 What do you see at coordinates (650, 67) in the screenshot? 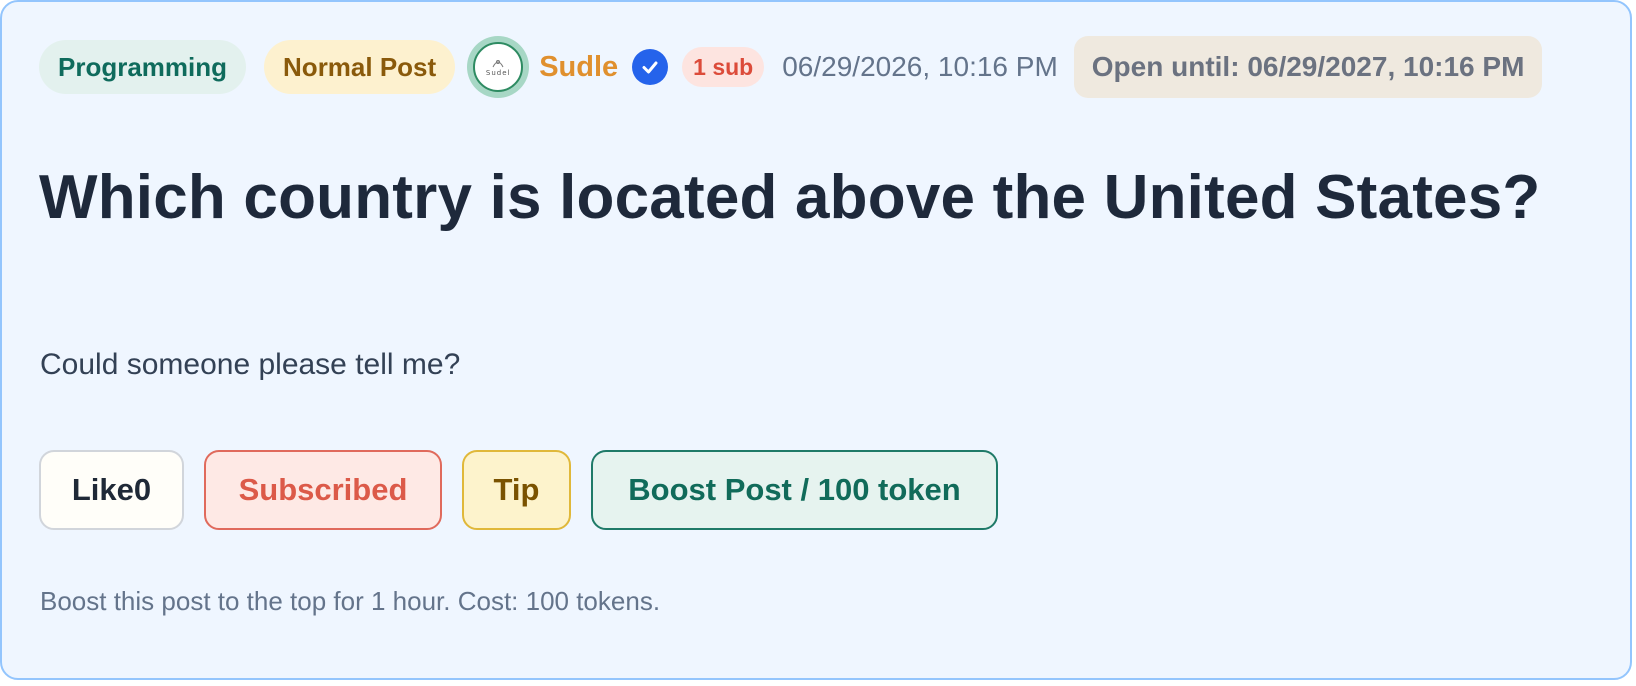
I see `verified-check-icon` at bounding box center [650, 67].